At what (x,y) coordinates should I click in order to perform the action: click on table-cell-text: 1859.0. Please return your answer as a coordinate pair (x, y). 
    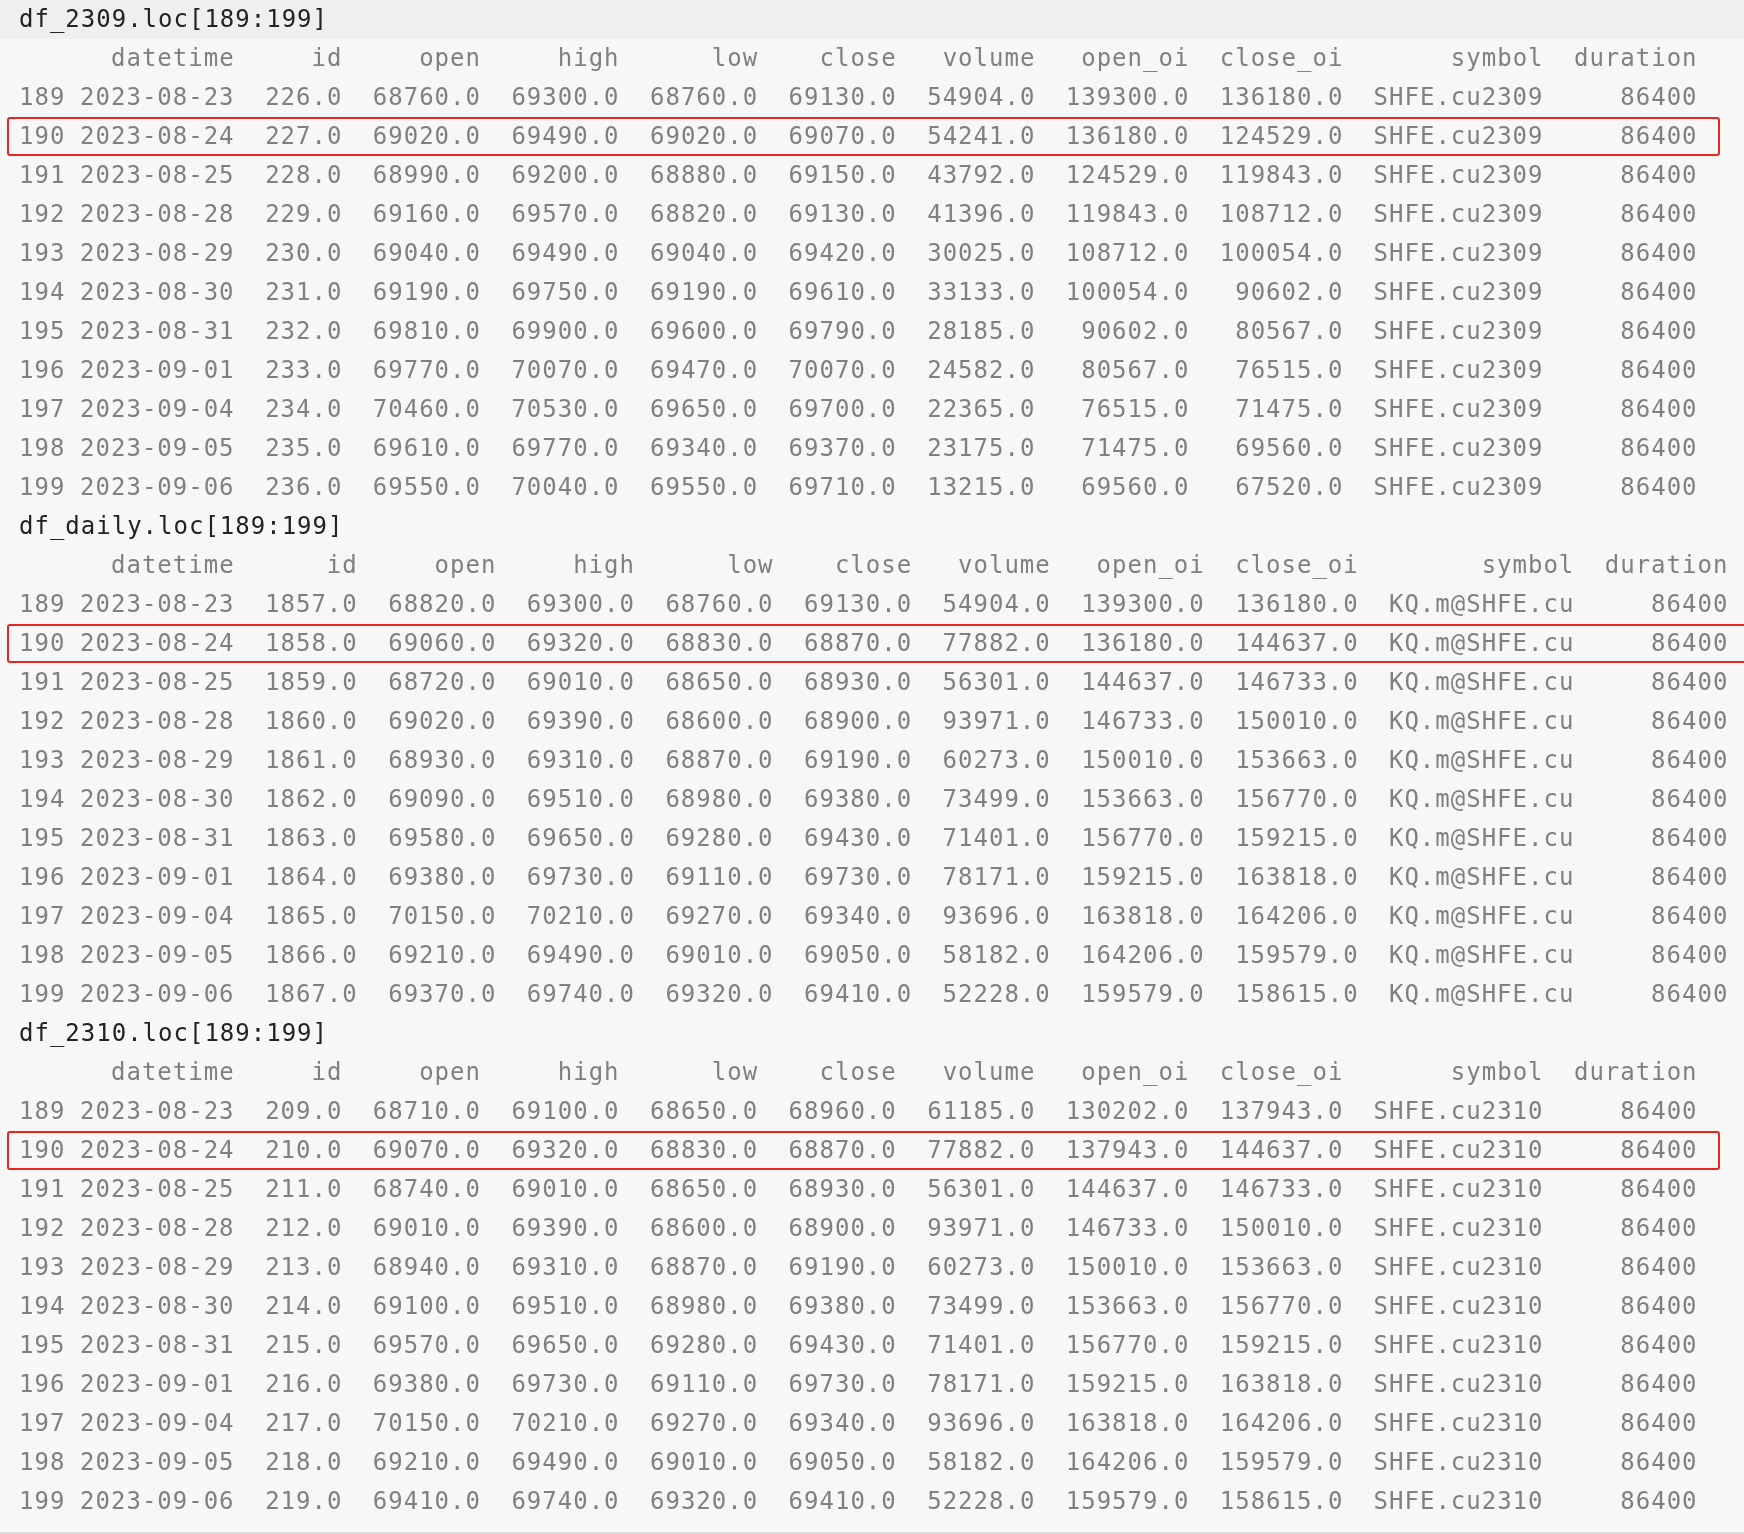
    Looking at the image, I should click on (311, 682).